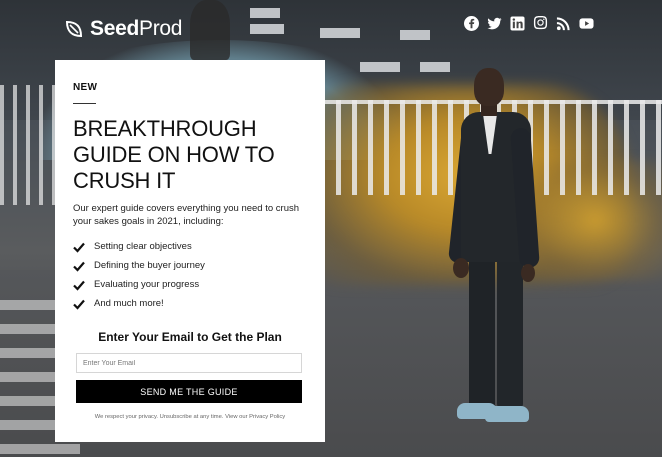 The image size is (662, 457). Describe the element at coordinates (563, 23) in the screenshot. I see `rss-icon` at that location.